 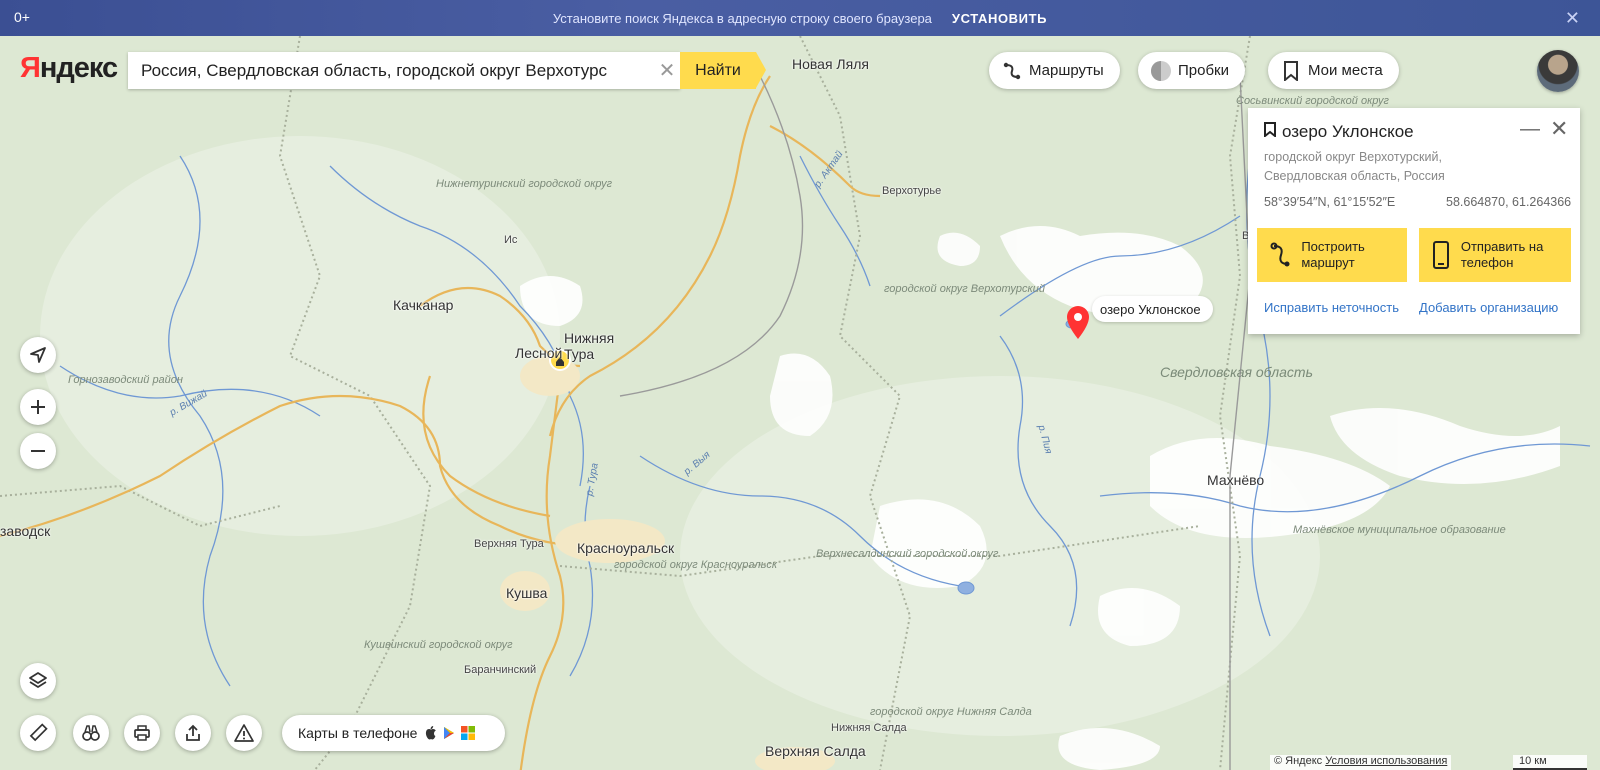 I want to click on logo-letter: Я, so click(x=30, y=68).